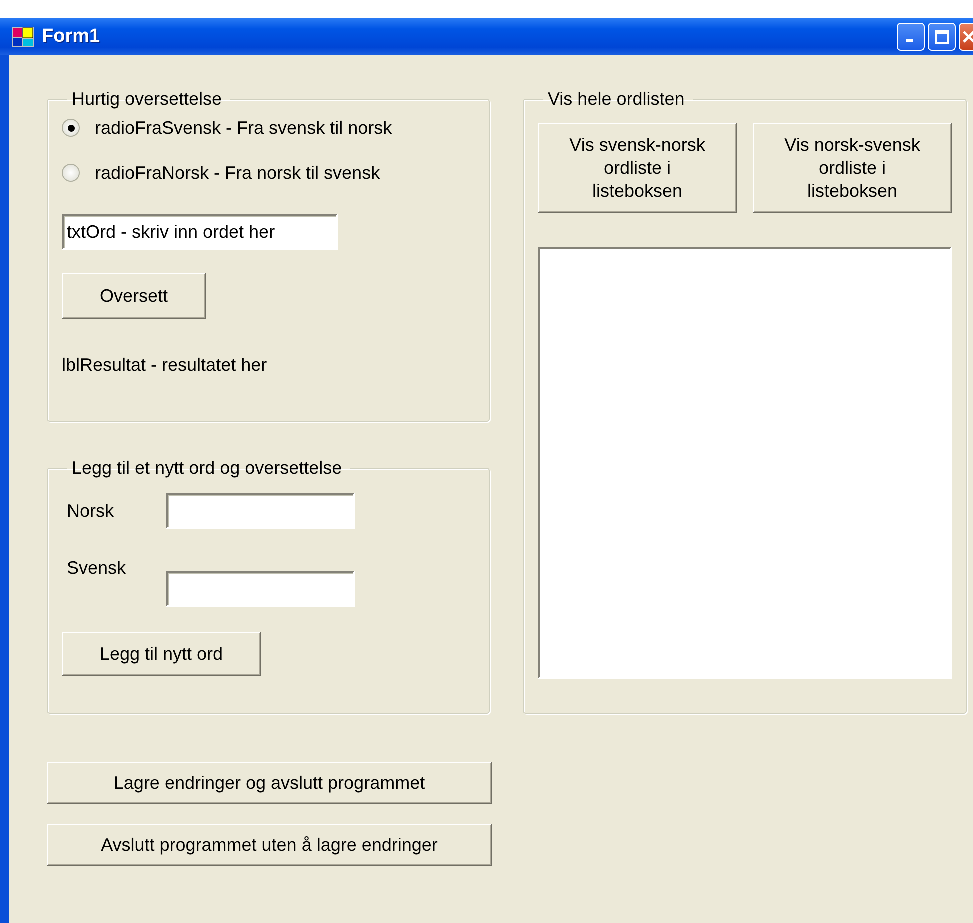 Image resolution: width=973 pixels, height=923 pixels. What do you see at coordinates (909, 40) in the screenshot?
I see `minimize-icon` at bounding box center [909, 40].